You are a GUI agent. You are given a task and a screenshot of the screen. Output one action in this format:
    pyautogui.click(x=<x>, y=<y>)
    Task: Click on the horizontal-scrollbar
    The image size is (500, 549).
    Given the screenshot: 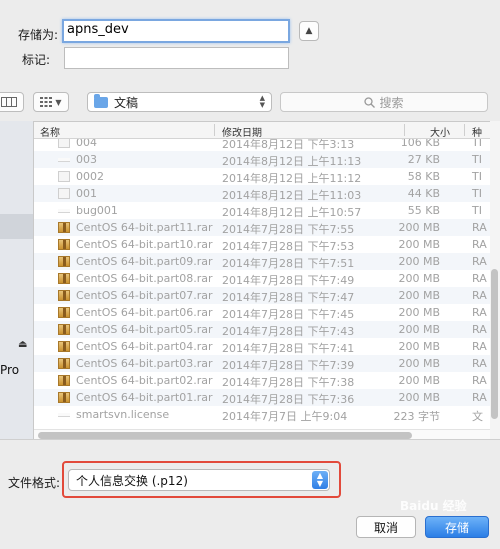 What is the action you would take?
    pyautogui.click(x=262, y=434)
    